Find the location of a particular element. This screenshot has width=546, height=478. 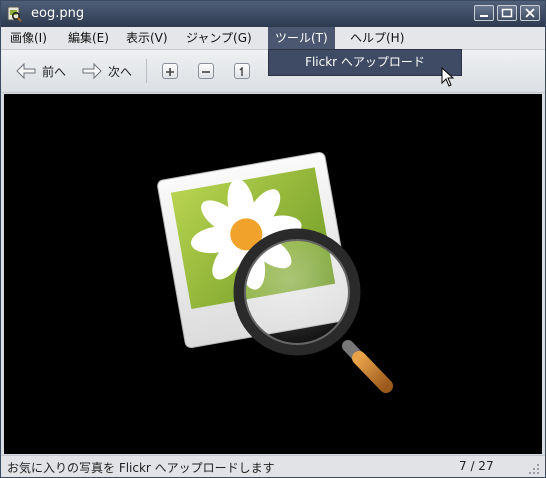

zoom-normal-button is located at coordinates (242, 71).